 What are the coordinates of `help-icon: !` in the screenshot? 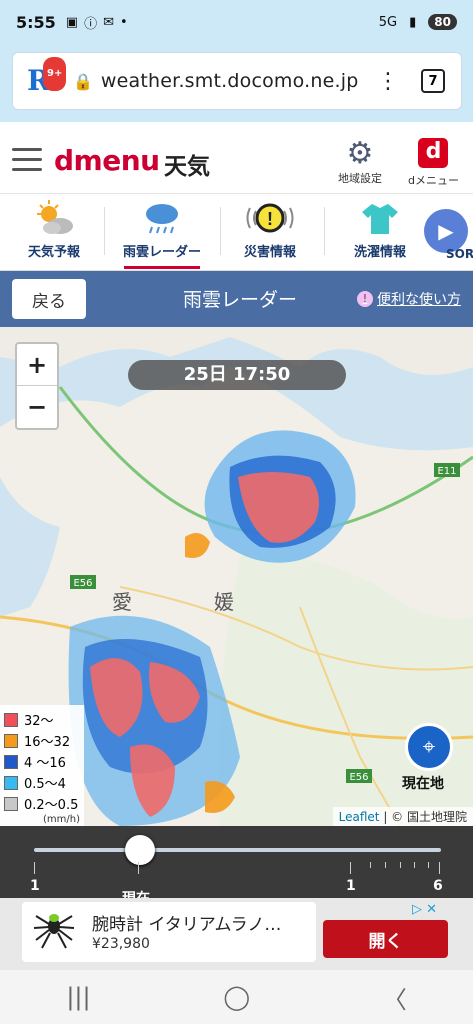 It's located at (365, 299).